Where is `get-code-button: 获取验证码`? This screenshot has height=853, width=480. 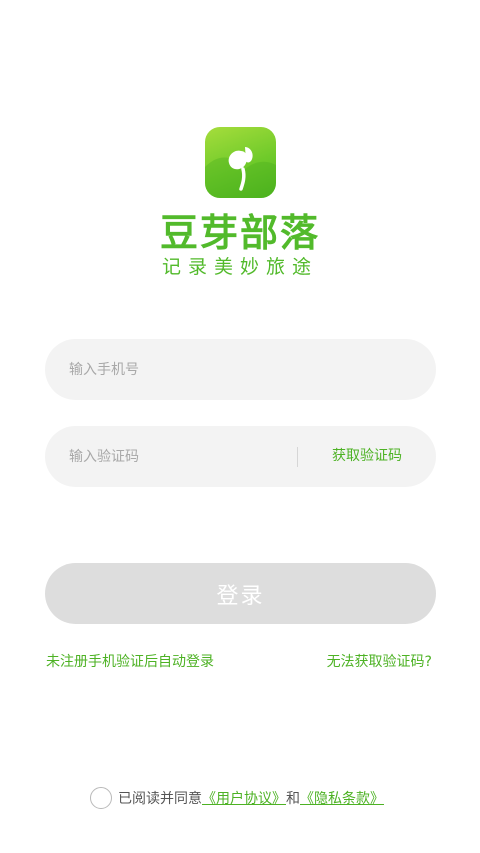
get-code-button: 获取验证码 is located at coordinates (367, 456).